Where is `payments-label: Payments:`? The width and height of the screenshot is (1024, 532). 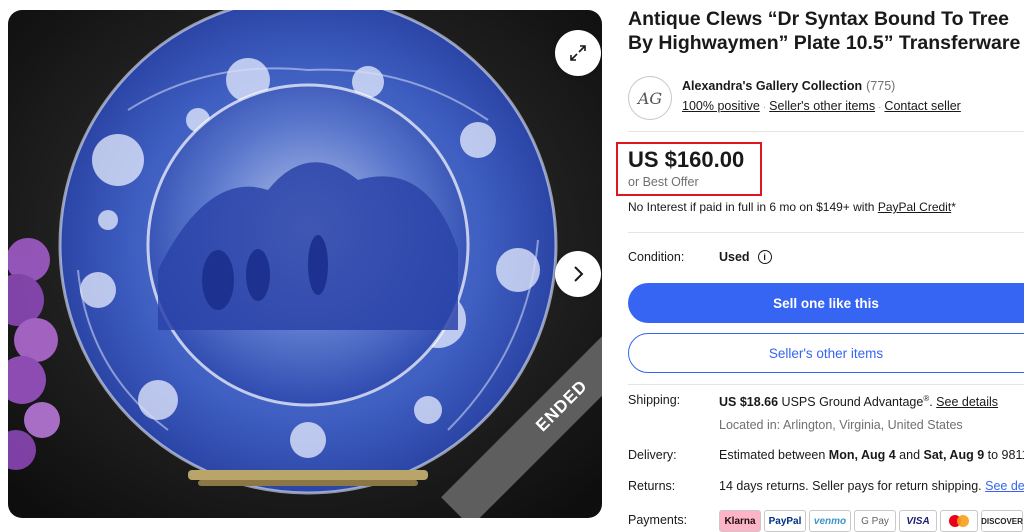 payments-label: Payments: is located at coordinates (658, 520).